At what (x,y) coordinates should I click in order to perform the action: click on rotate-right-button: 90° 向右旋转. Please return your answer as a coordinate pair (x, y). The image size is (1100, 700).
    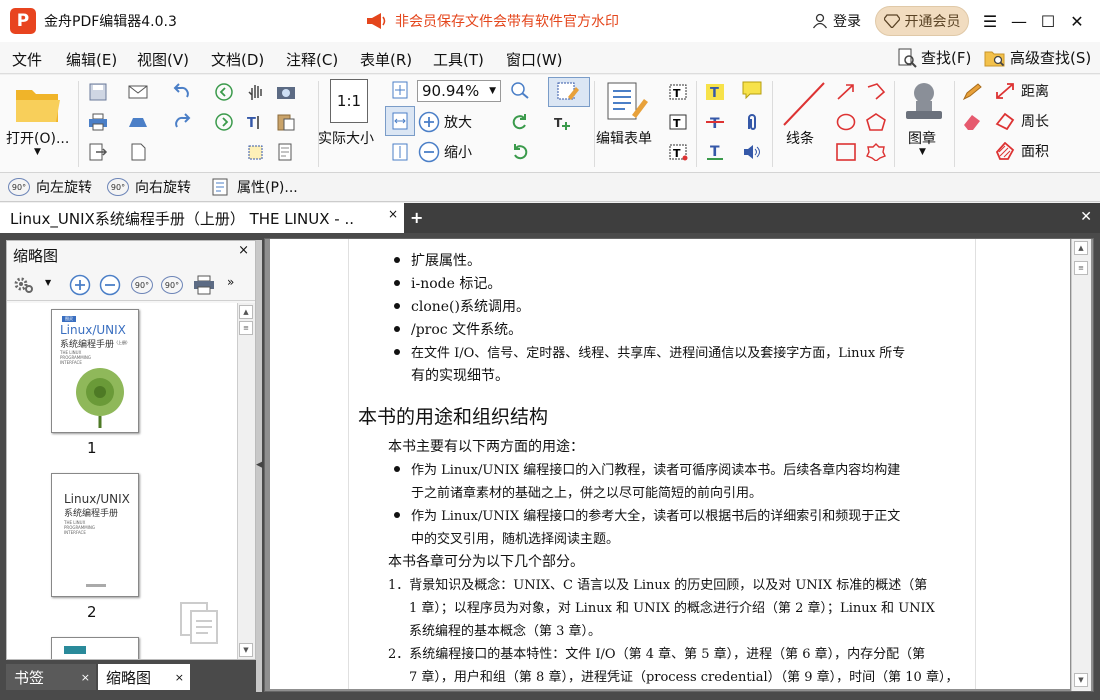
    Looking at the image, I should click on (149, 187).